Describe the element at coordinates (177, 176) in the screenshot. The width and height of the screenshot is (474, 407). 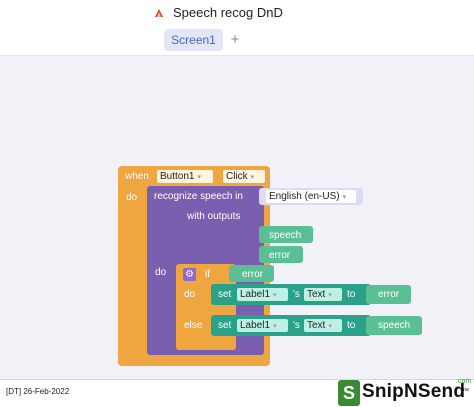
I see `event-component-value: Button1` at that location.